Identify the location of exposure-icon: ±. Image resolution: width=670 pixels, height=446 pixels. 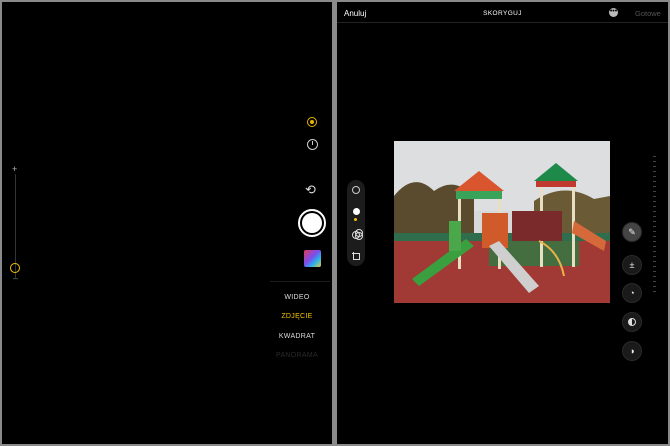
(632, 265).